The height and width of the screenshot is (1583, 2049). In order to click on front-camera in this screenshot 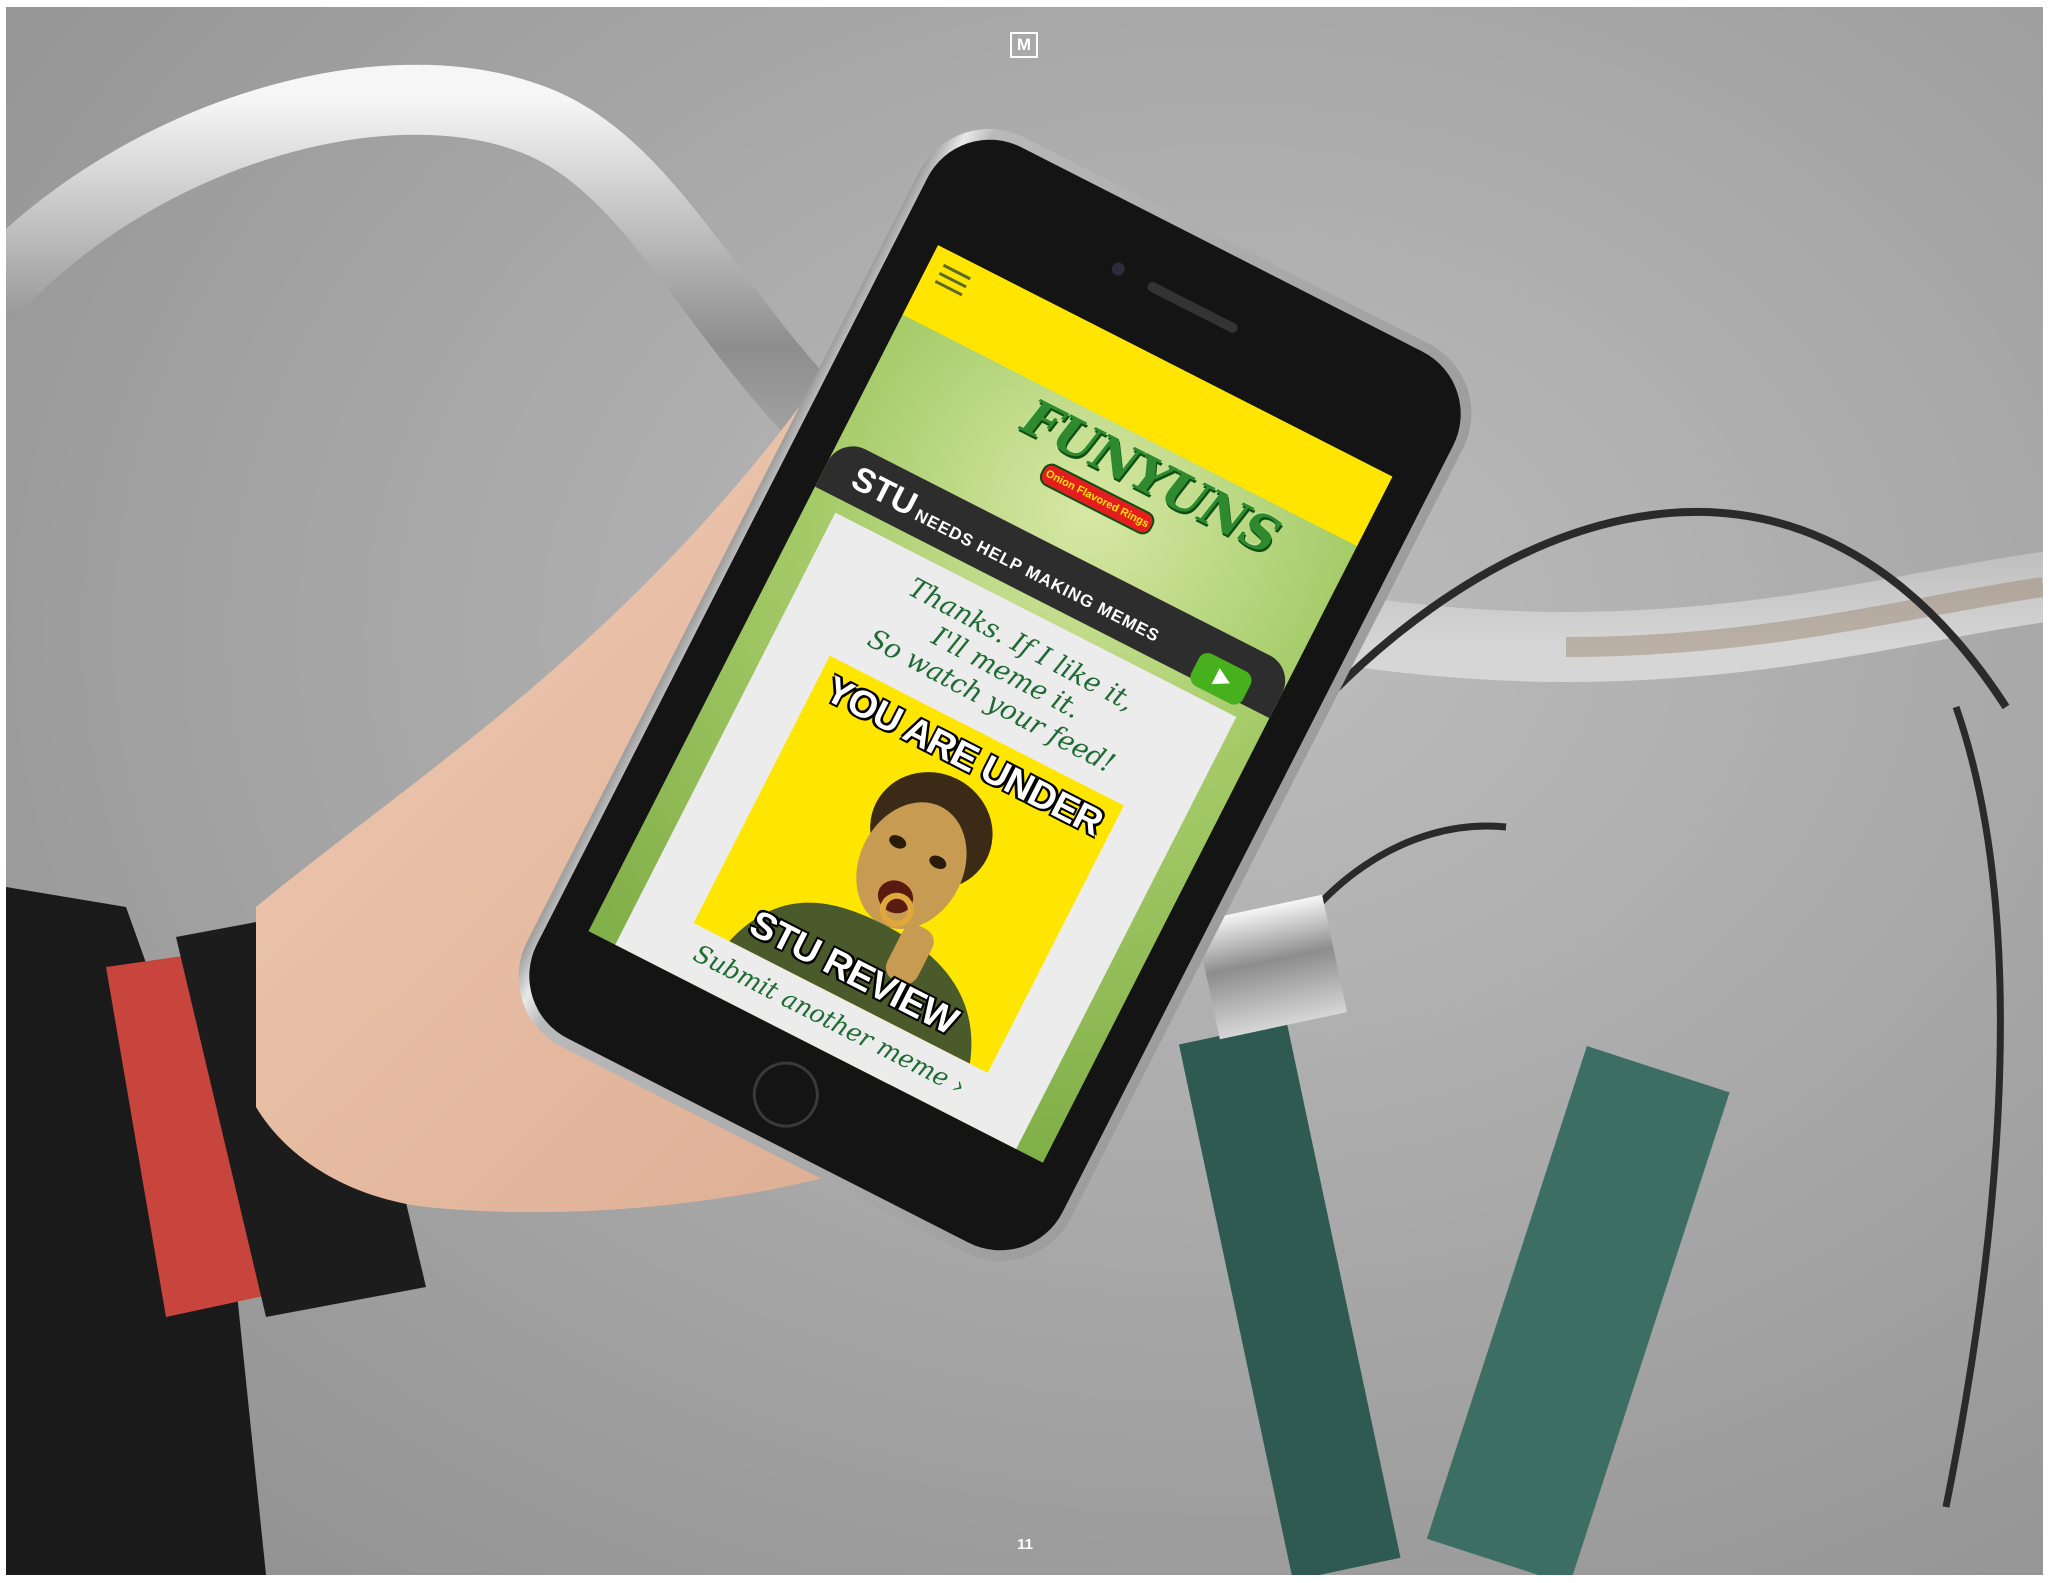, I will do `click(1118, 269)`.